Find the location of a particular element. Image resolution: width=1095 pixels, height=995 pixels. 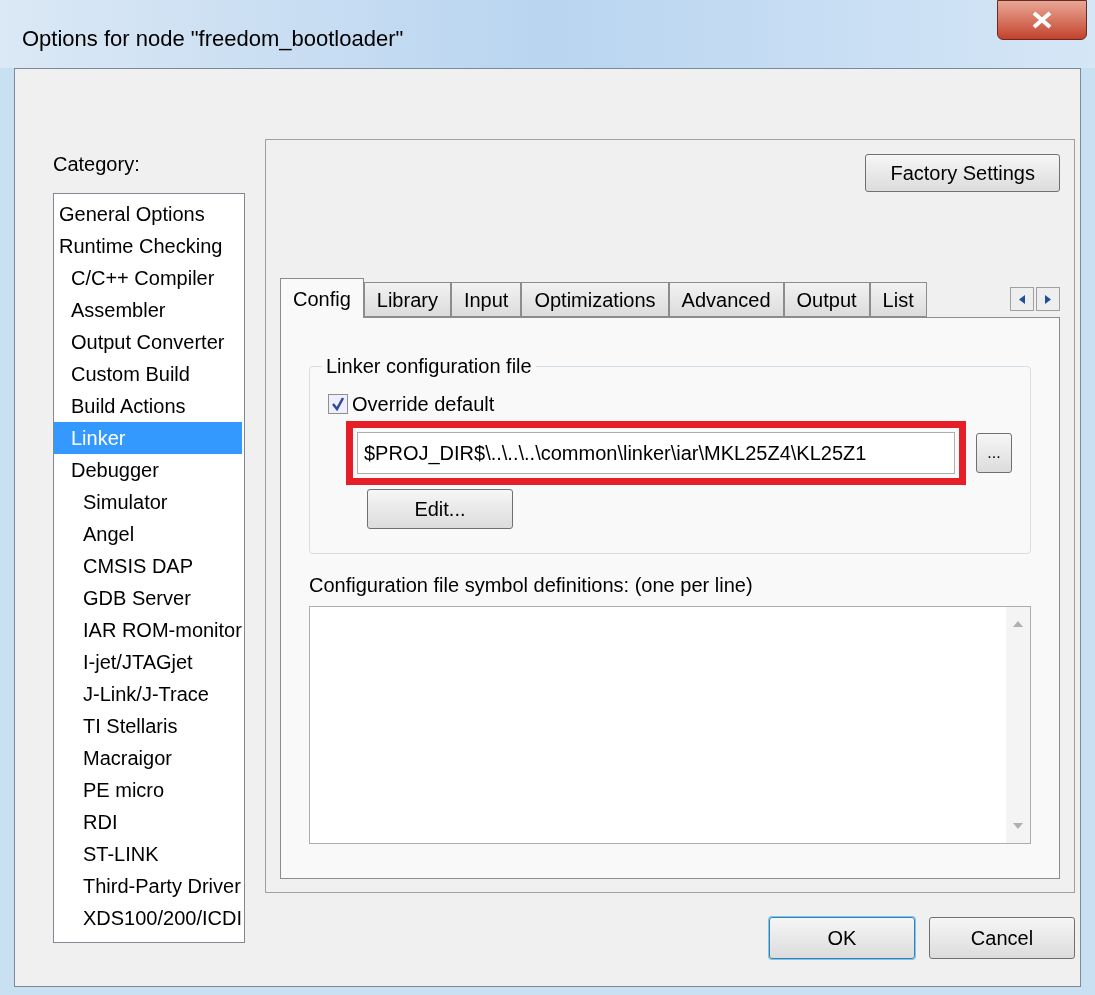

dialog-button: OK is located at coordinates (842, 938).